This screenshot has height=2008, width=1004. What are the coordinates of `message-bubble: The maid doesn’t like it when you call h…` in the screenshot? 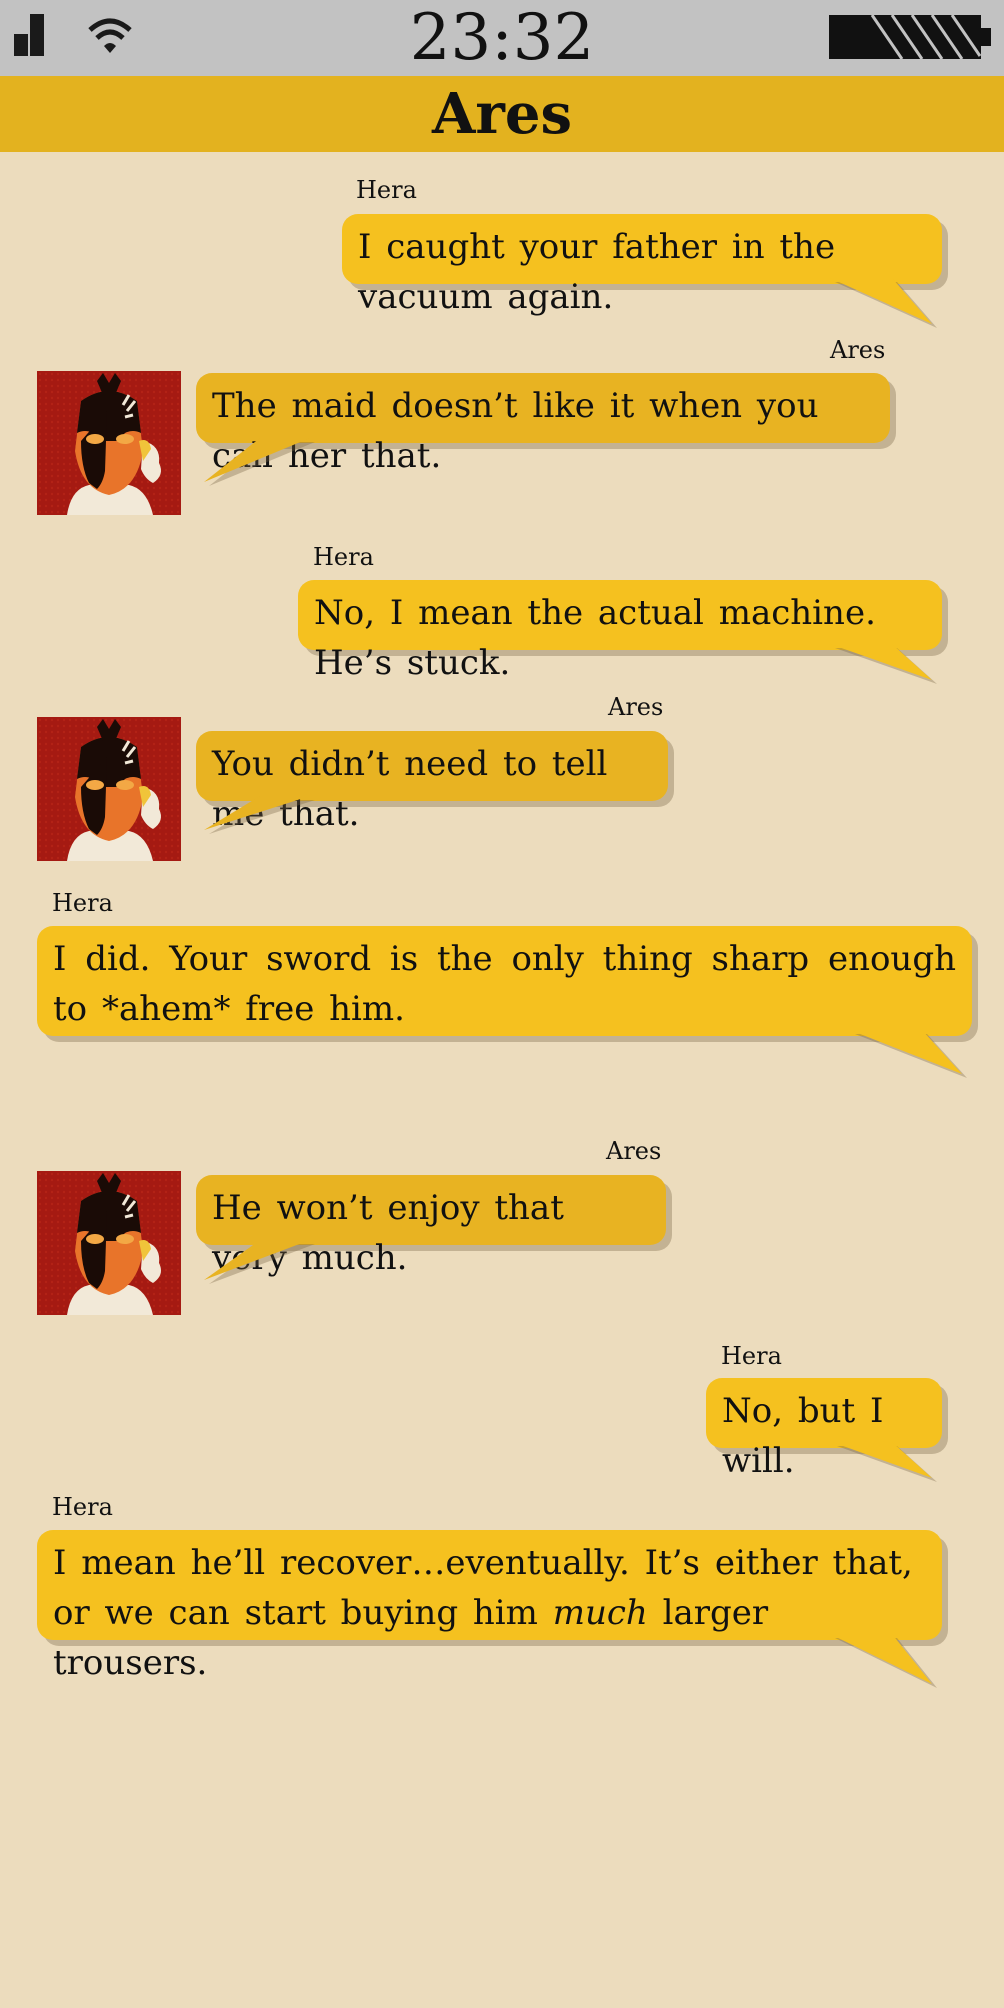 It's located at (543, 424).